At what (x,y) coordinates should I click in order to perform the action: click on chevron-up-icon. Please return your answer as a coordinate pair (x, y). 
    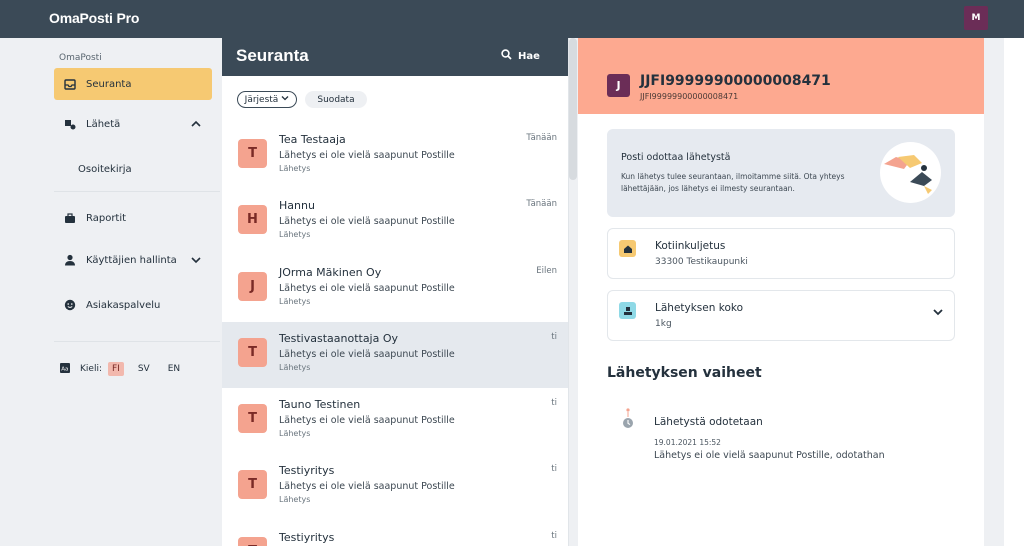
    Looking at the image, I should click on (196, 124).